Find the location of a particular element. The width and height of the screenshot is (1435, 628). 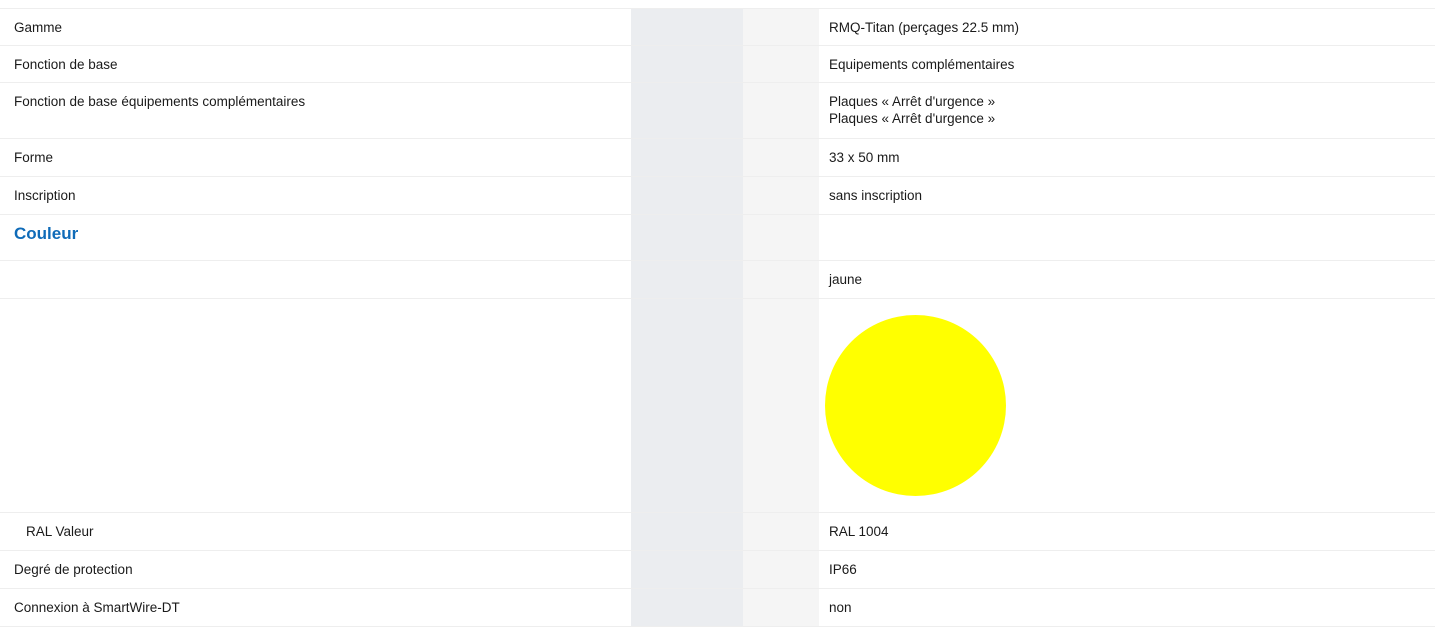

spec-row-inscription: Inscription sans inscription is located at coordinates (717, 196).